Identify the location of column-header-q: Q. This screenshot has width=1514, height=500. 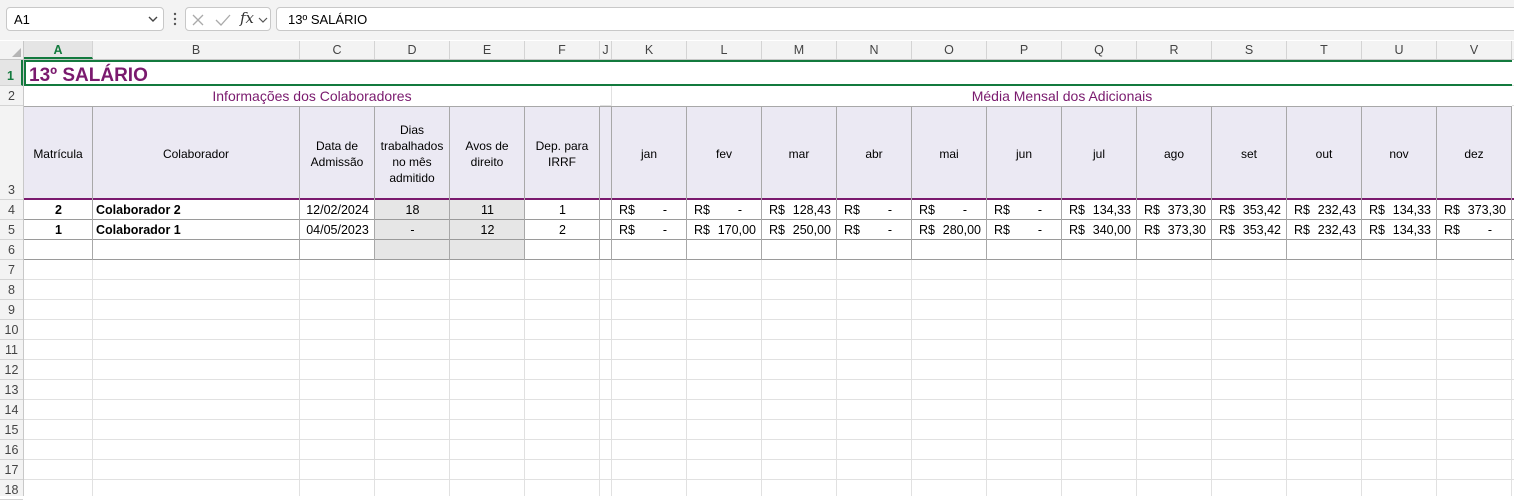
(1099, 50).